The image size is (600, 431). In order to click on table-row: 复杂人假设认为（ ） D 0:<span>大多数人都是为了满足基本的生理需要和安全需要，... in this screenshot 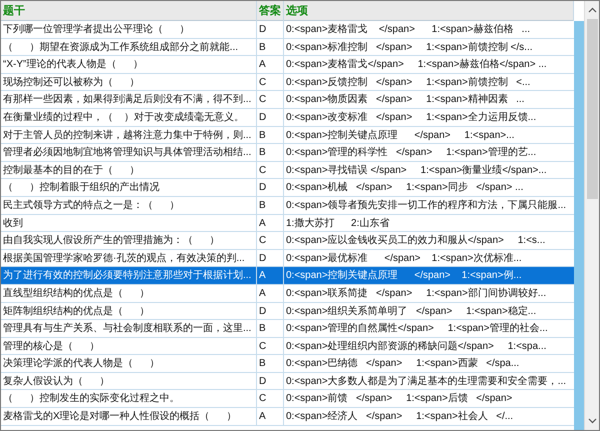, I will do `click(287, 381)`.